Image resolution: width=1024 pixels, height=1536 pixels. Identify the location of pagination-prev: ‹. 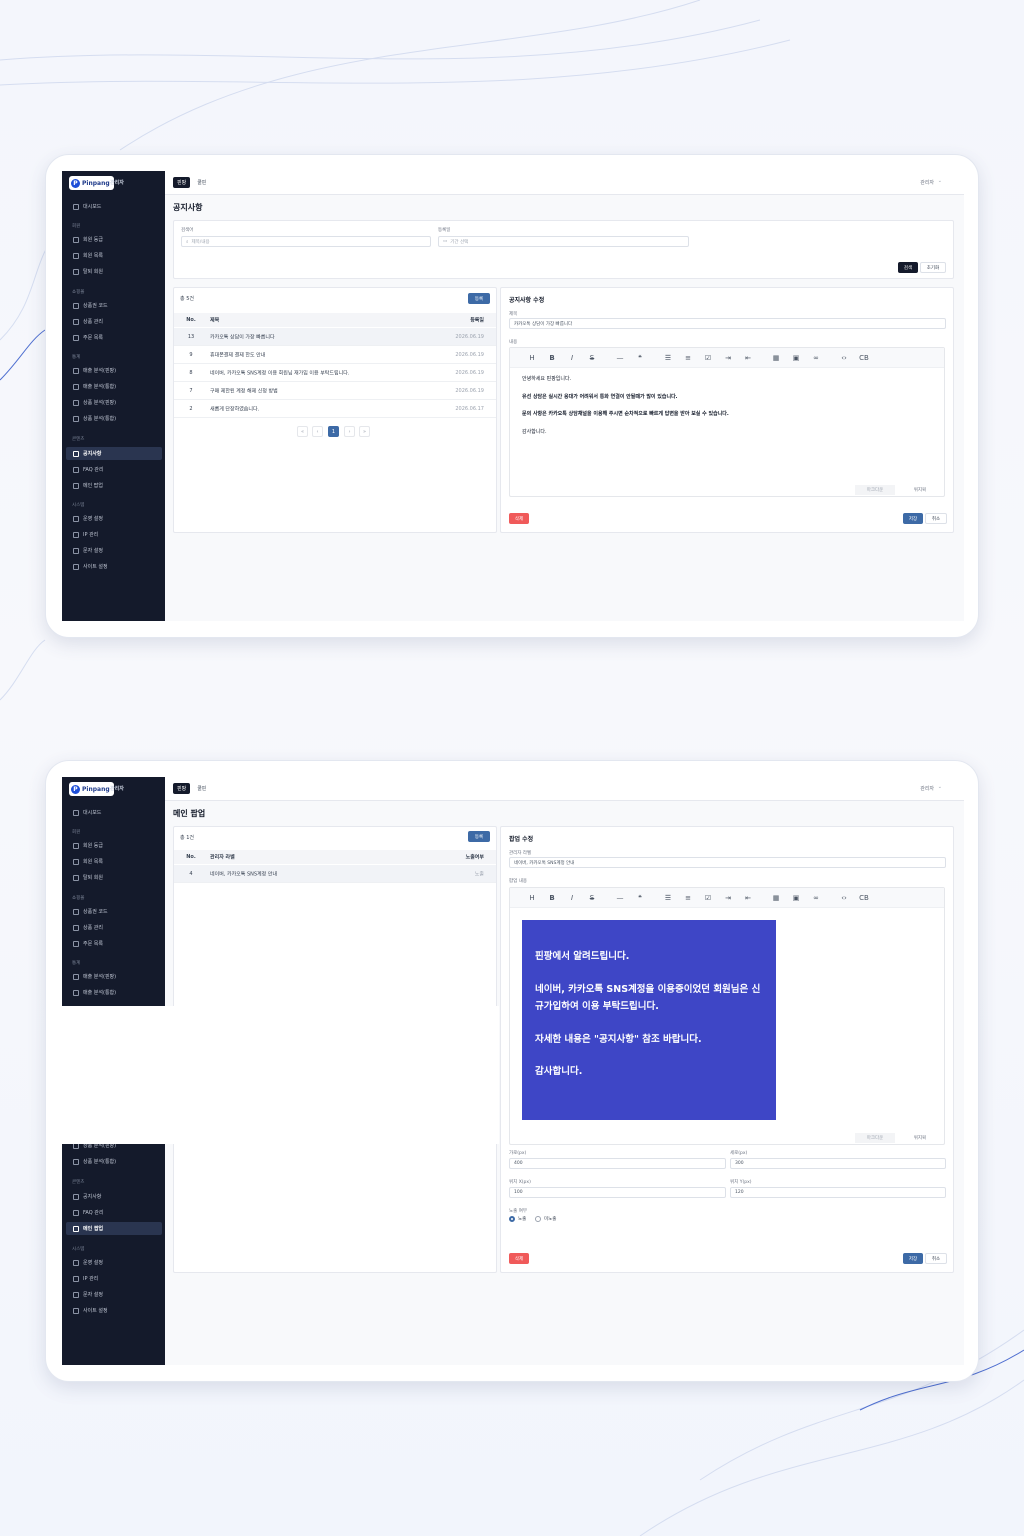
(317, 431).